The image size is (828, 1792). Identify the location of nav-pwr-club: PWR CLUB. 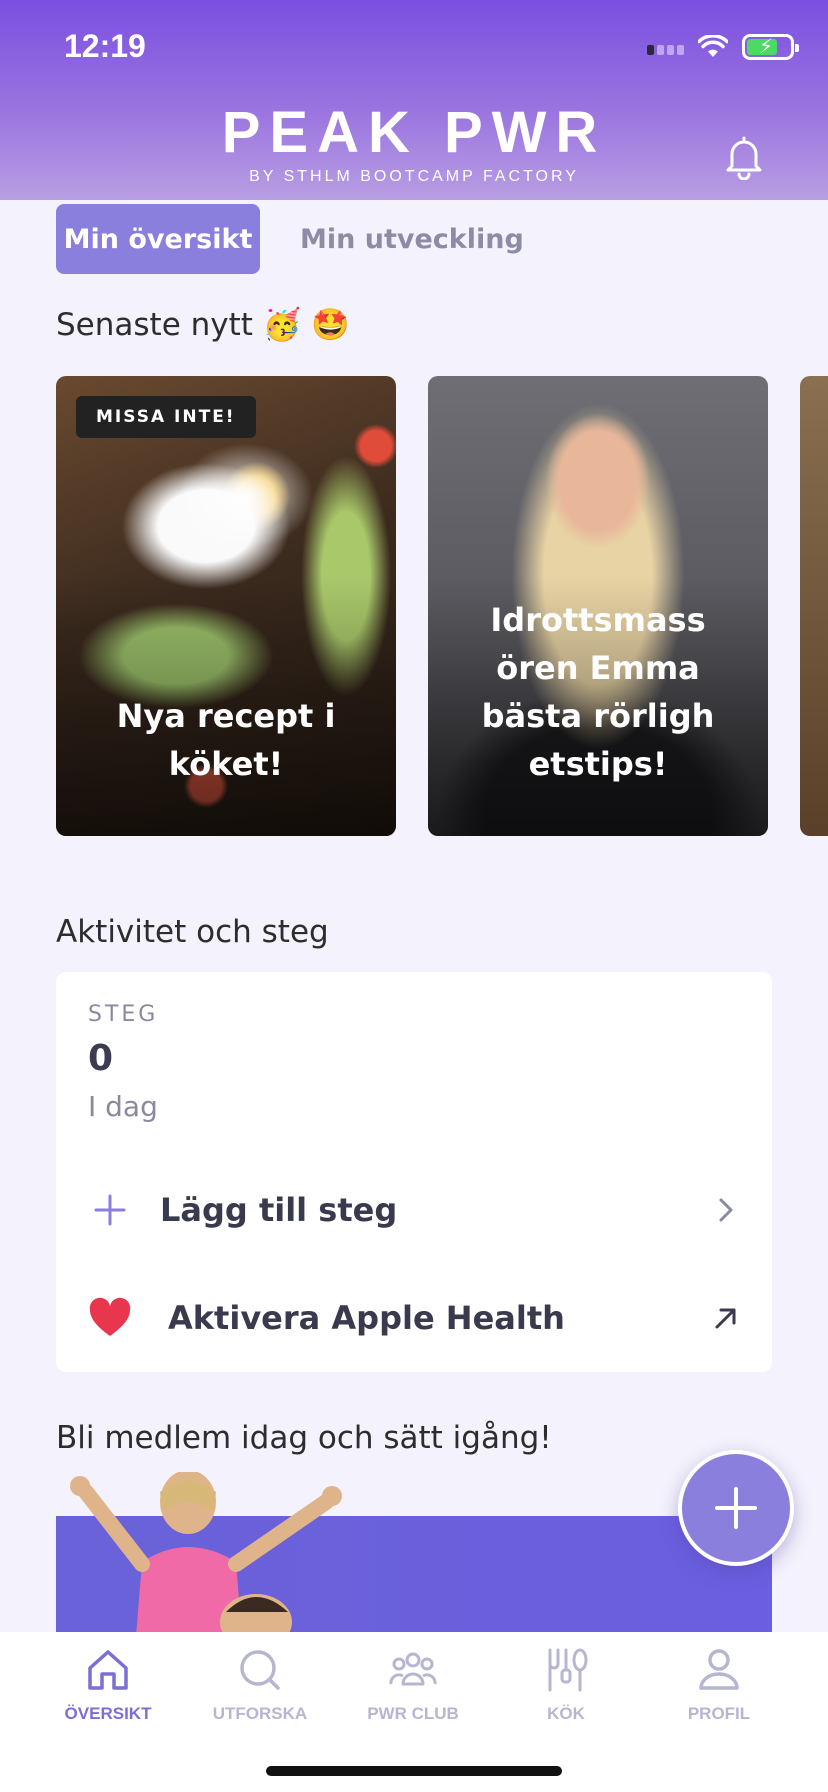
(413, 1685).